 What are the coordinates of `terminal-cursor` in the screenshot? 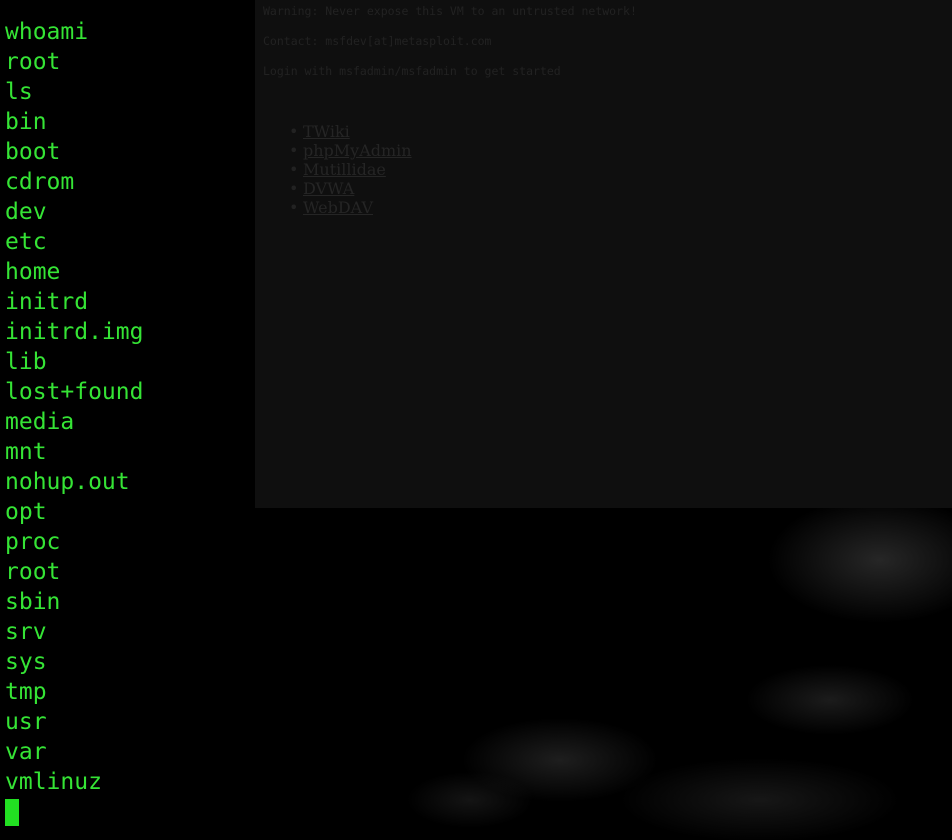 It's located at (12, 812).